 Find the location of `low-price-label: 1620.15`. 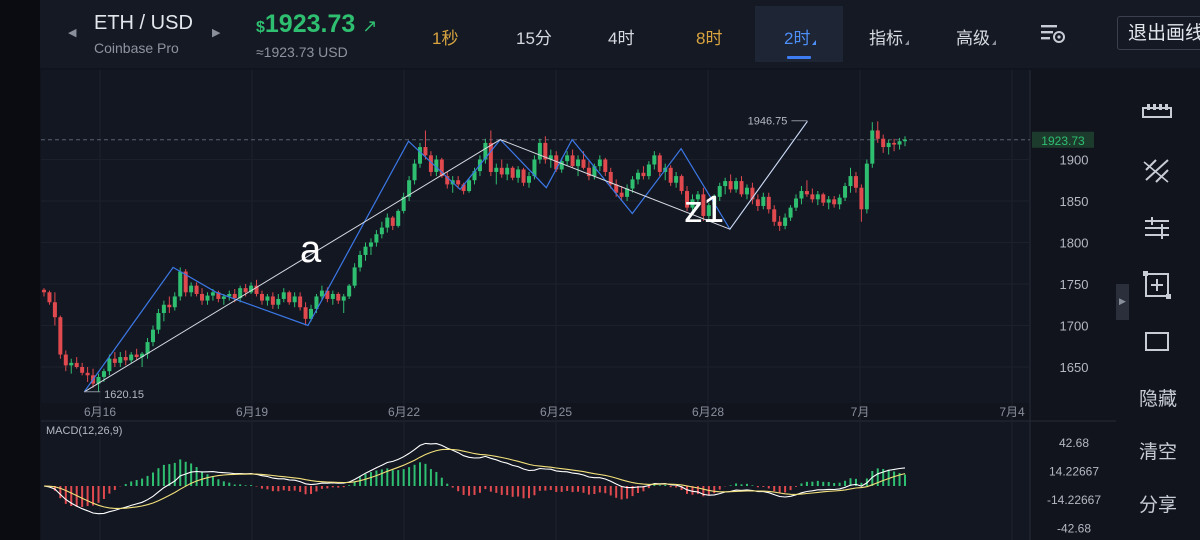

low-price-label: 1620.15 is located at coordinates (124, 395).